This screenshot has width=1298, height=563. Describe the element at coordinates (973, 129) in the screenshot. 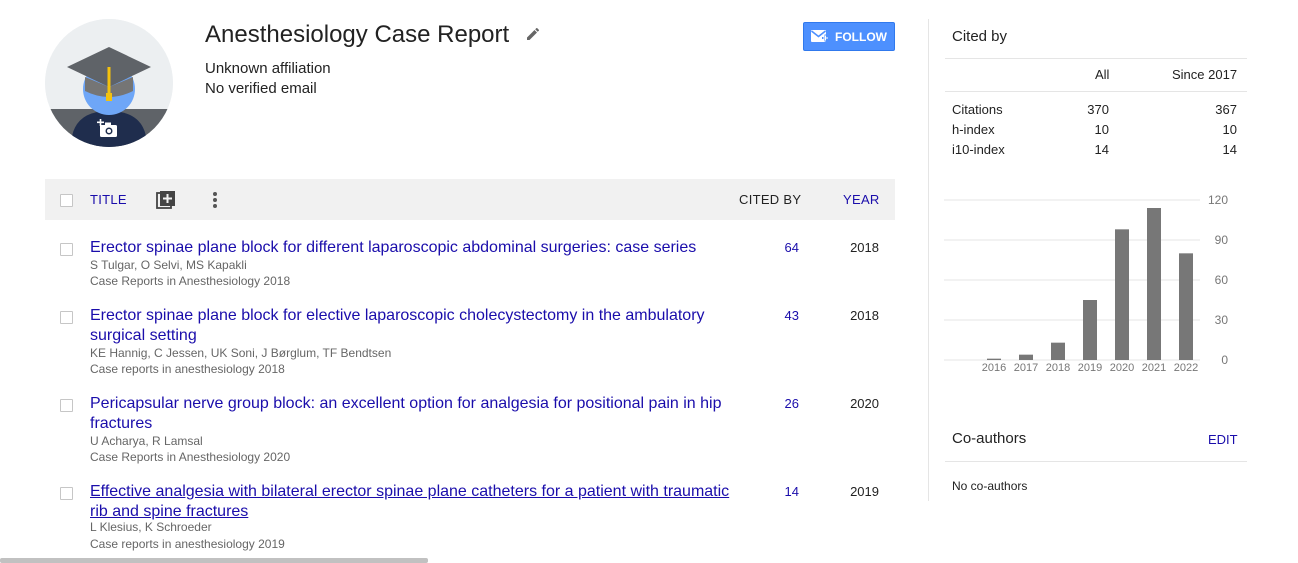

I see `metric-label: h-index` at that location.